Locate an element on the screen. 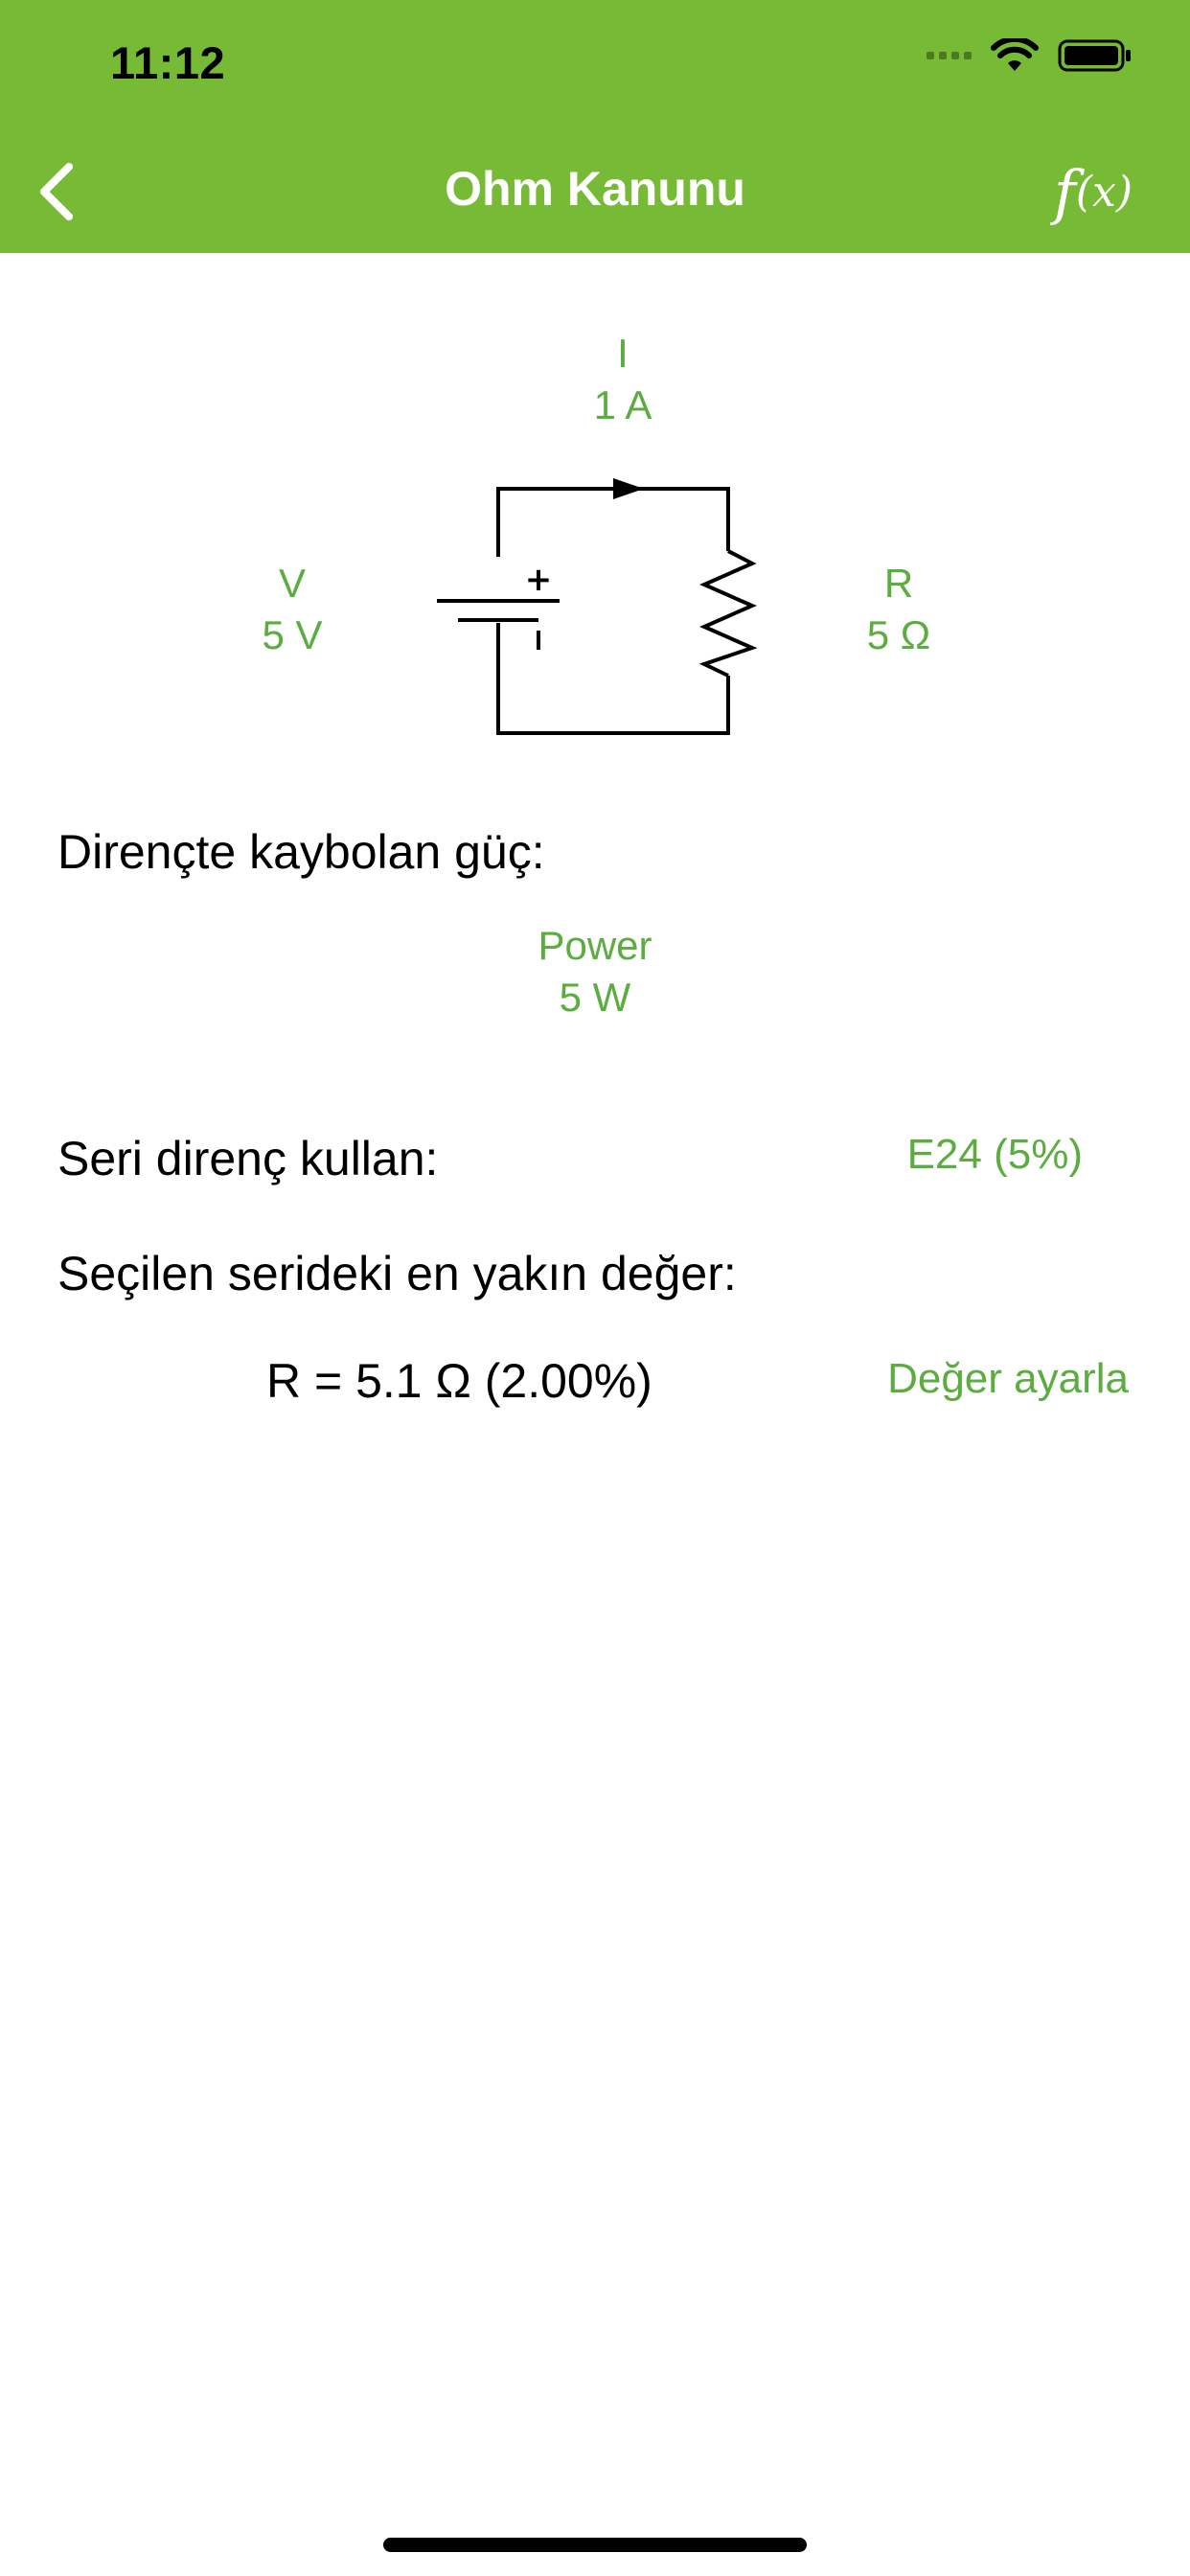  voltage-name: V is located at coordinates (292, 583).